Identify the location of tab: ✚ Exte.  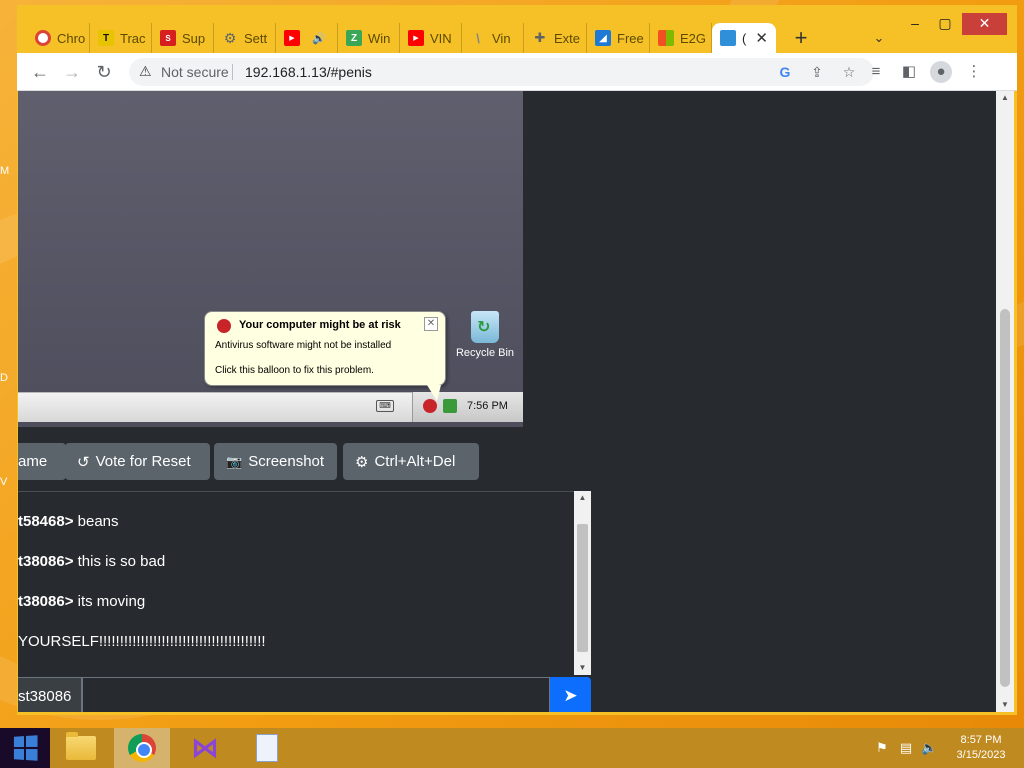
(555, 38).